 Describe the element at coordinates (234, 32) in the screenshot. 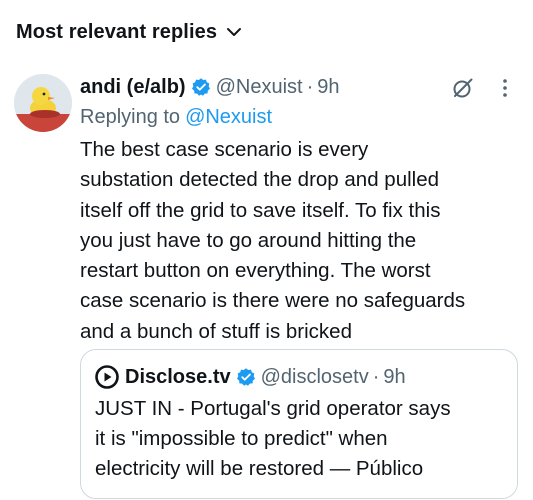

I see `chevron-down-icon` at that location.